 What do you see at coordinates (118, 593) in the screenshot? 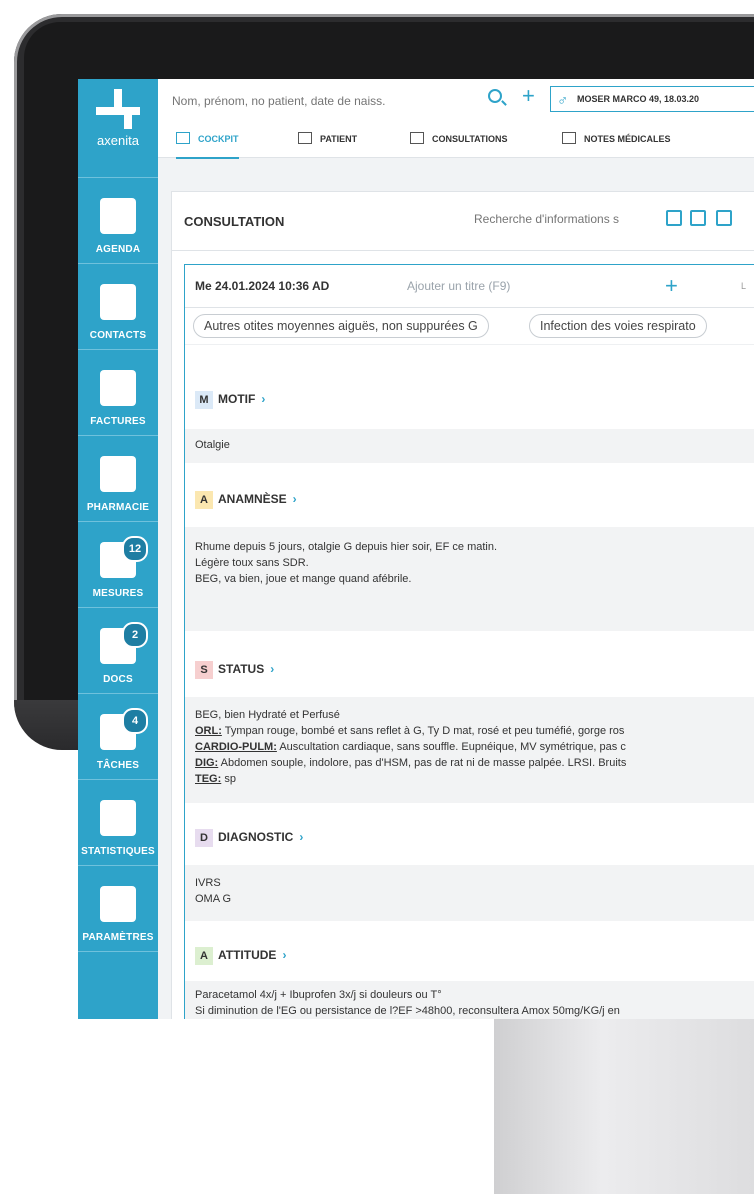
I see `sidebar-item-label: MESURES` at bounding box center [118, 593].